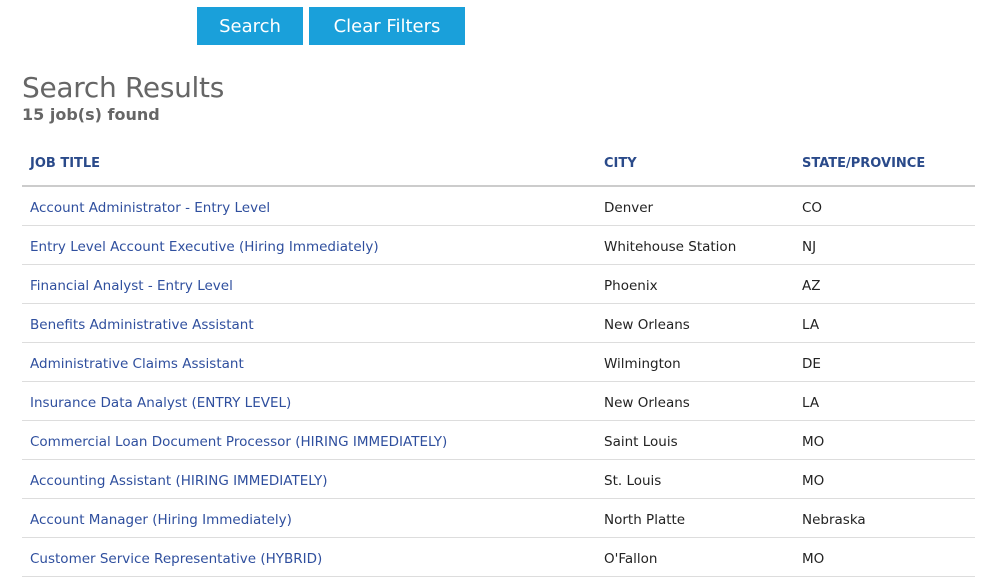 This screenshot has height=577, width=1000. I want to click on state-cell: AZ, so click(811, 286).